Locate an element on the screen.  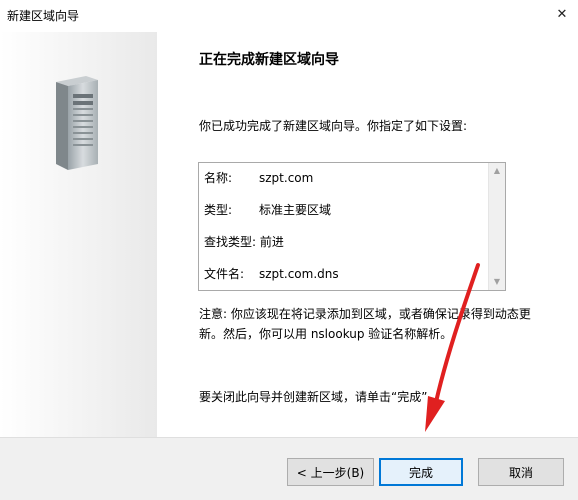
summary-row: 查找类型: 前进 is located at coordinates (244, 241).